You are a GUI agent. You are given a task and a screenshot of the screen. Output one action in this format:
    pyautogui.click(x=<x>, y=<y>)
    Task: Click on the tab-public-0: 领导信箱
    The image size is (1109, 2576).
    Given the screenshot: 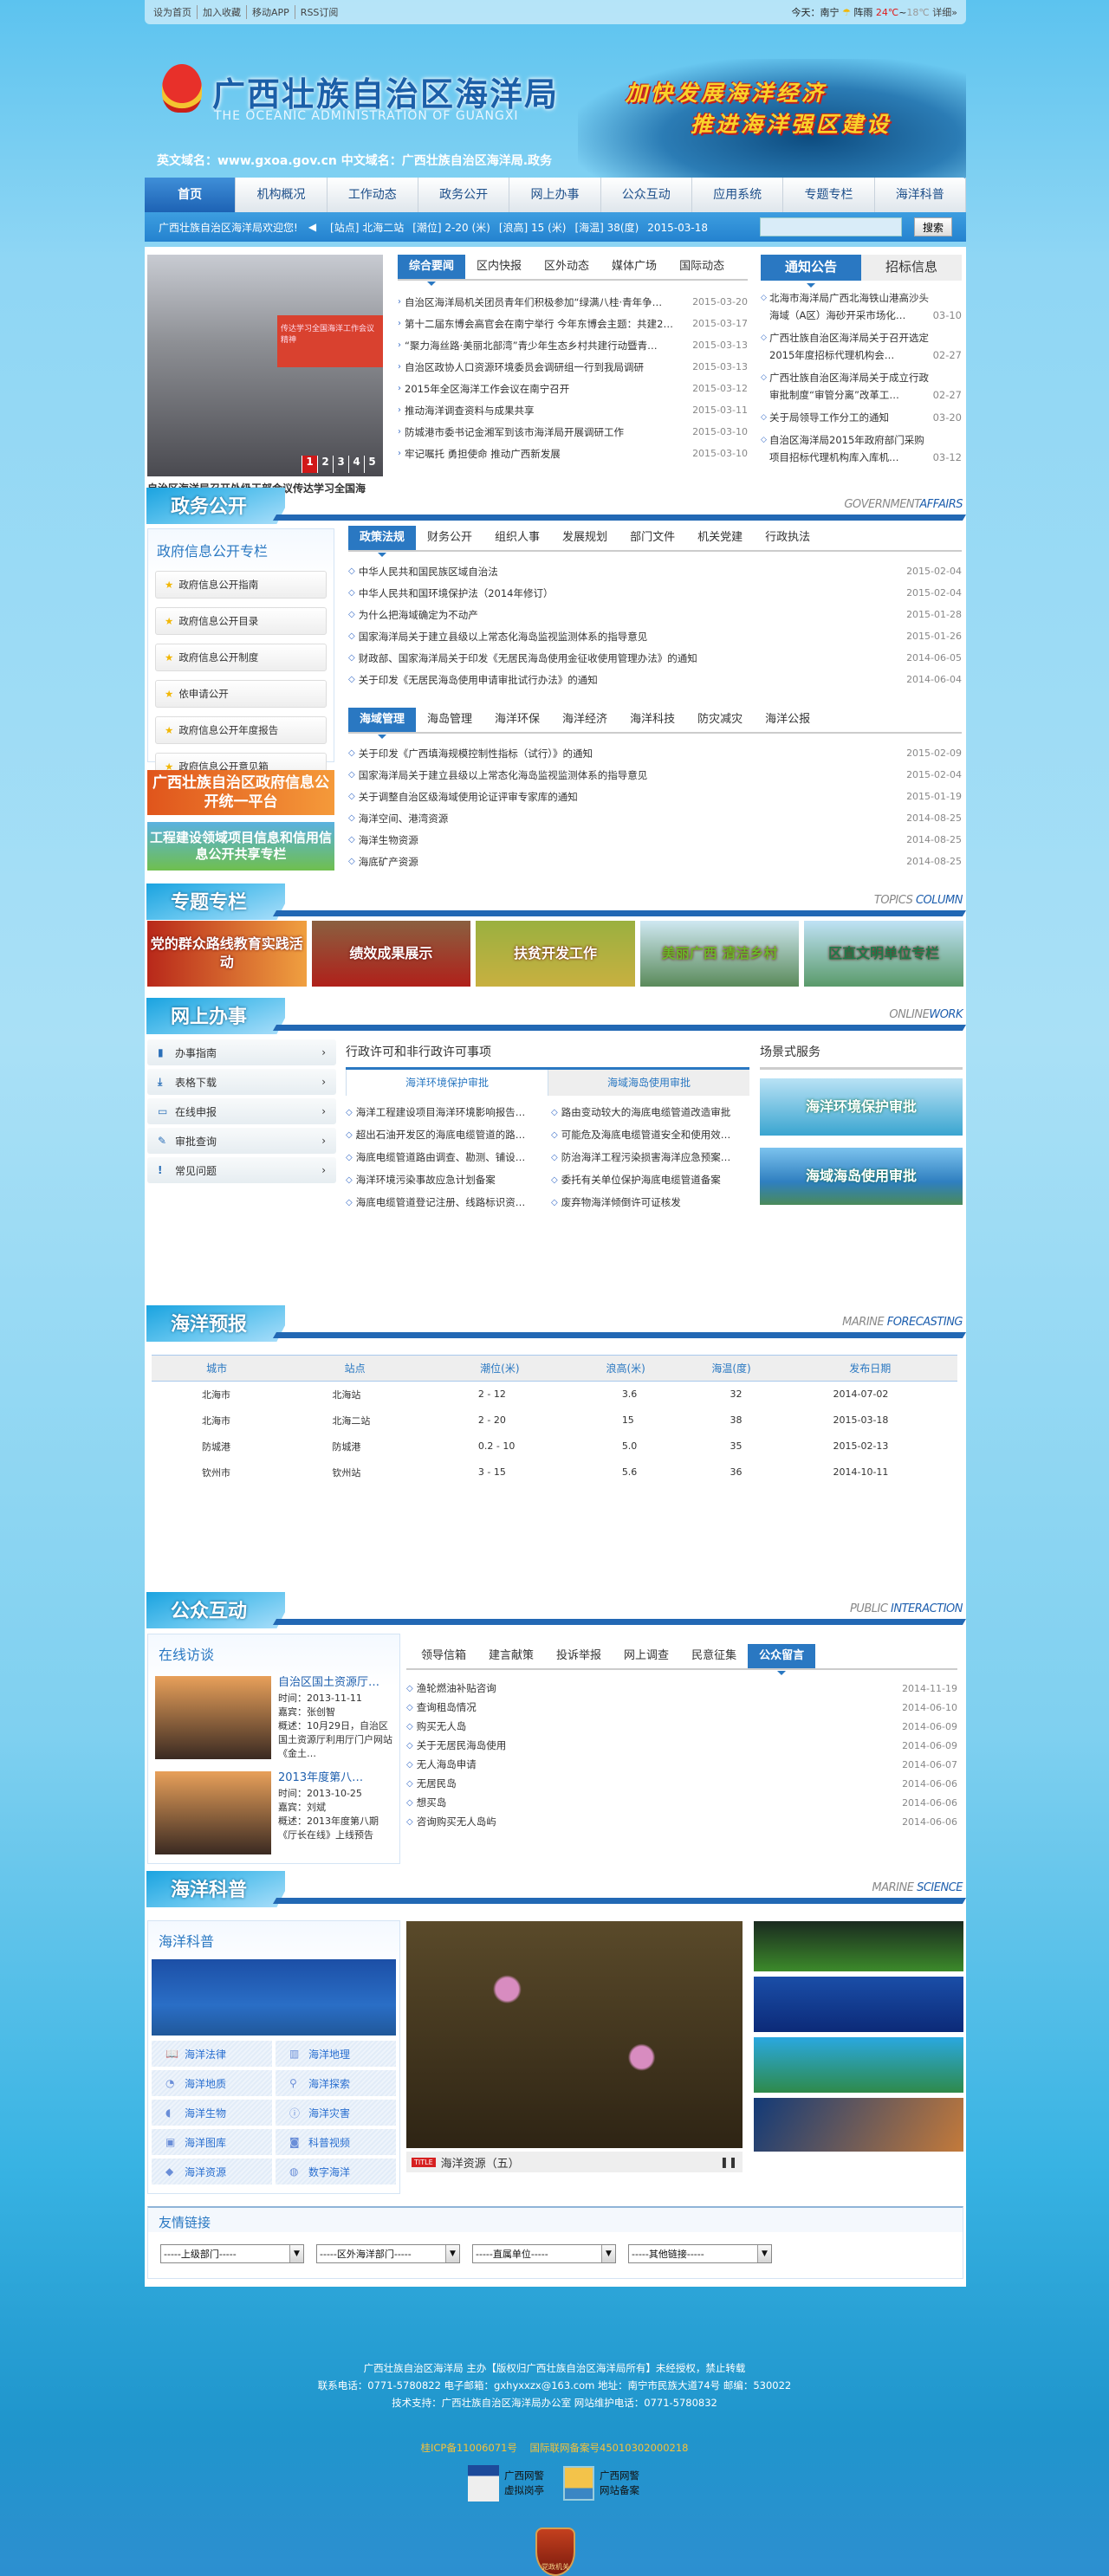 What is the action you would take?
    pyautogui.click(x=443, y=1656)
    